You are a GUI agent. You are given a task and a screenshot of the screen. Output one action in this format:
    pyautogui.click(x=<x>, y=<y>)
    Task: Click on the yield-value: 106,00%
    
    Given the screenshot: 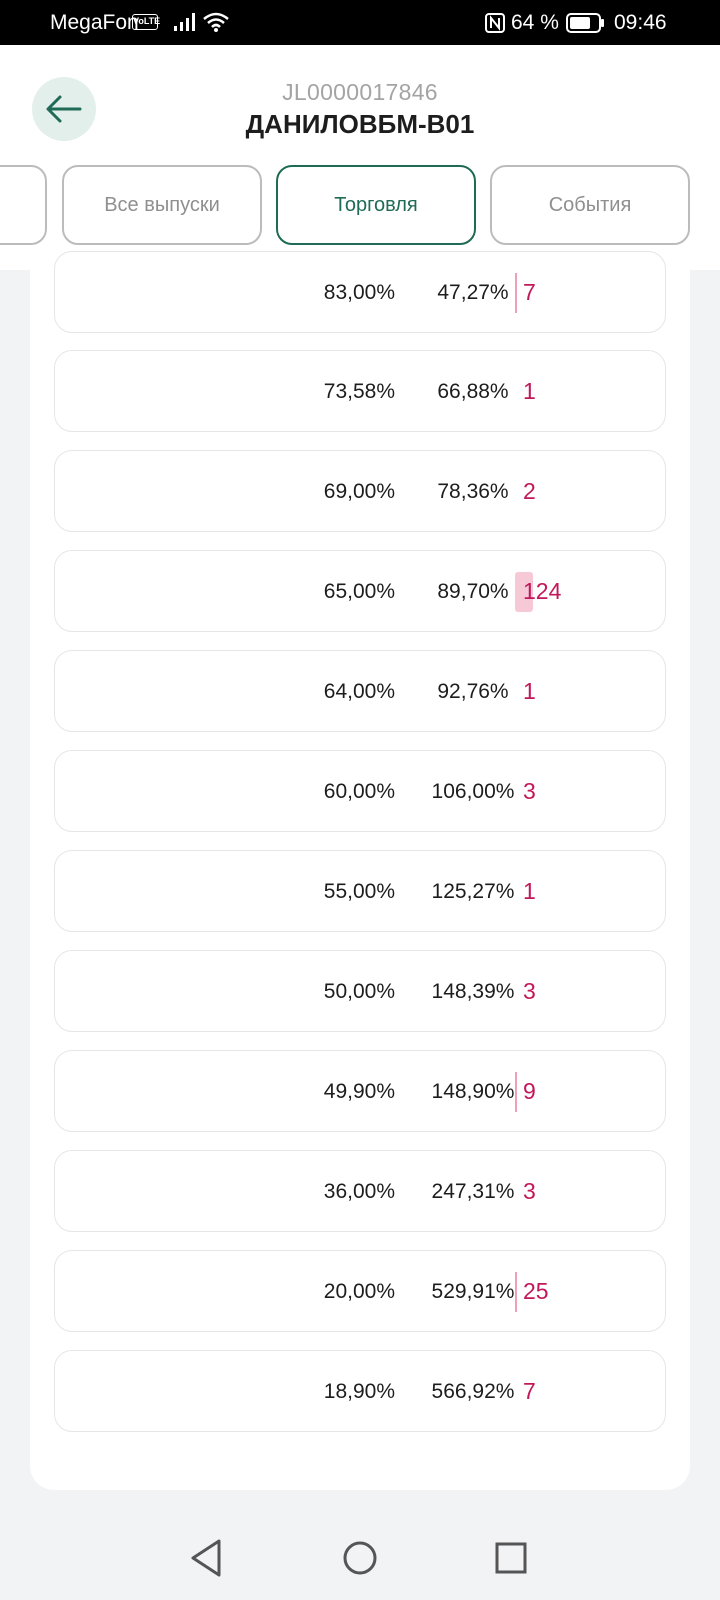 What is the action you would take?
    pyautogui.click(x=473, y=791)
    